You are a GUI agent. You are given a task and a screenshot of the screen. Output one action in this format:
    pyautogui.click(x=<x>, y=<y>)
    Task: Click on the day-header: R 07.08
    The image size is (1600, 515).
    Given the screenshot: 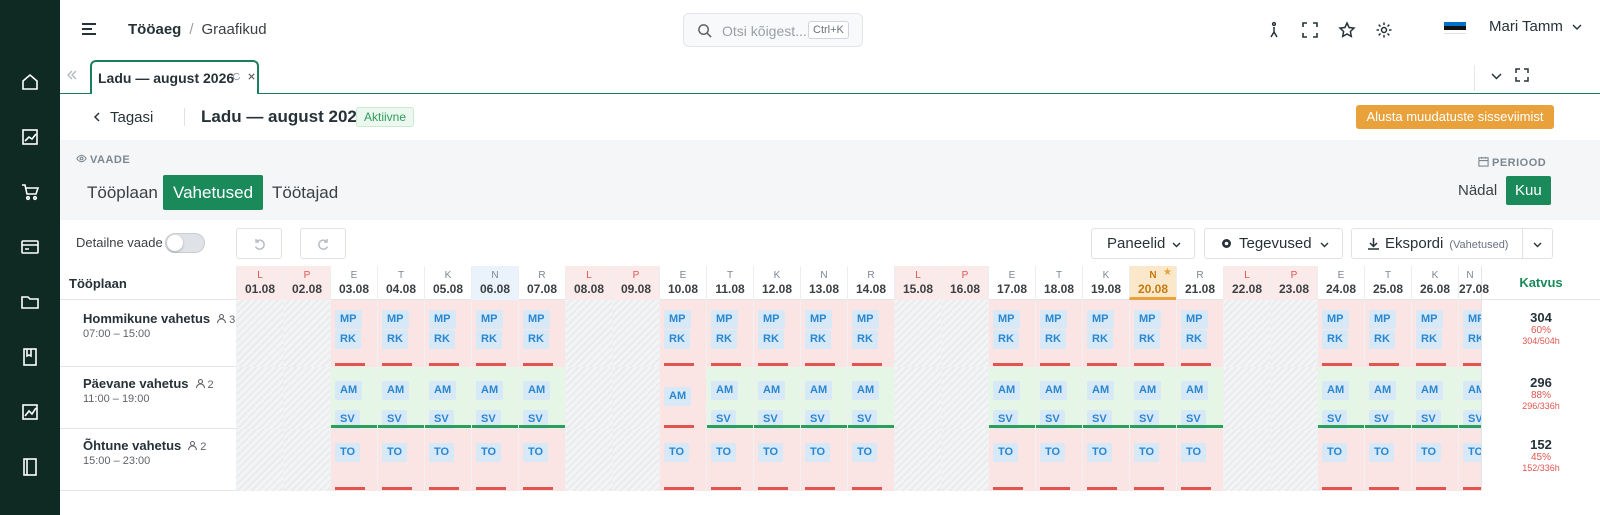 What is the action you would take?
    pyautogui.click(x=541, y=283)
    